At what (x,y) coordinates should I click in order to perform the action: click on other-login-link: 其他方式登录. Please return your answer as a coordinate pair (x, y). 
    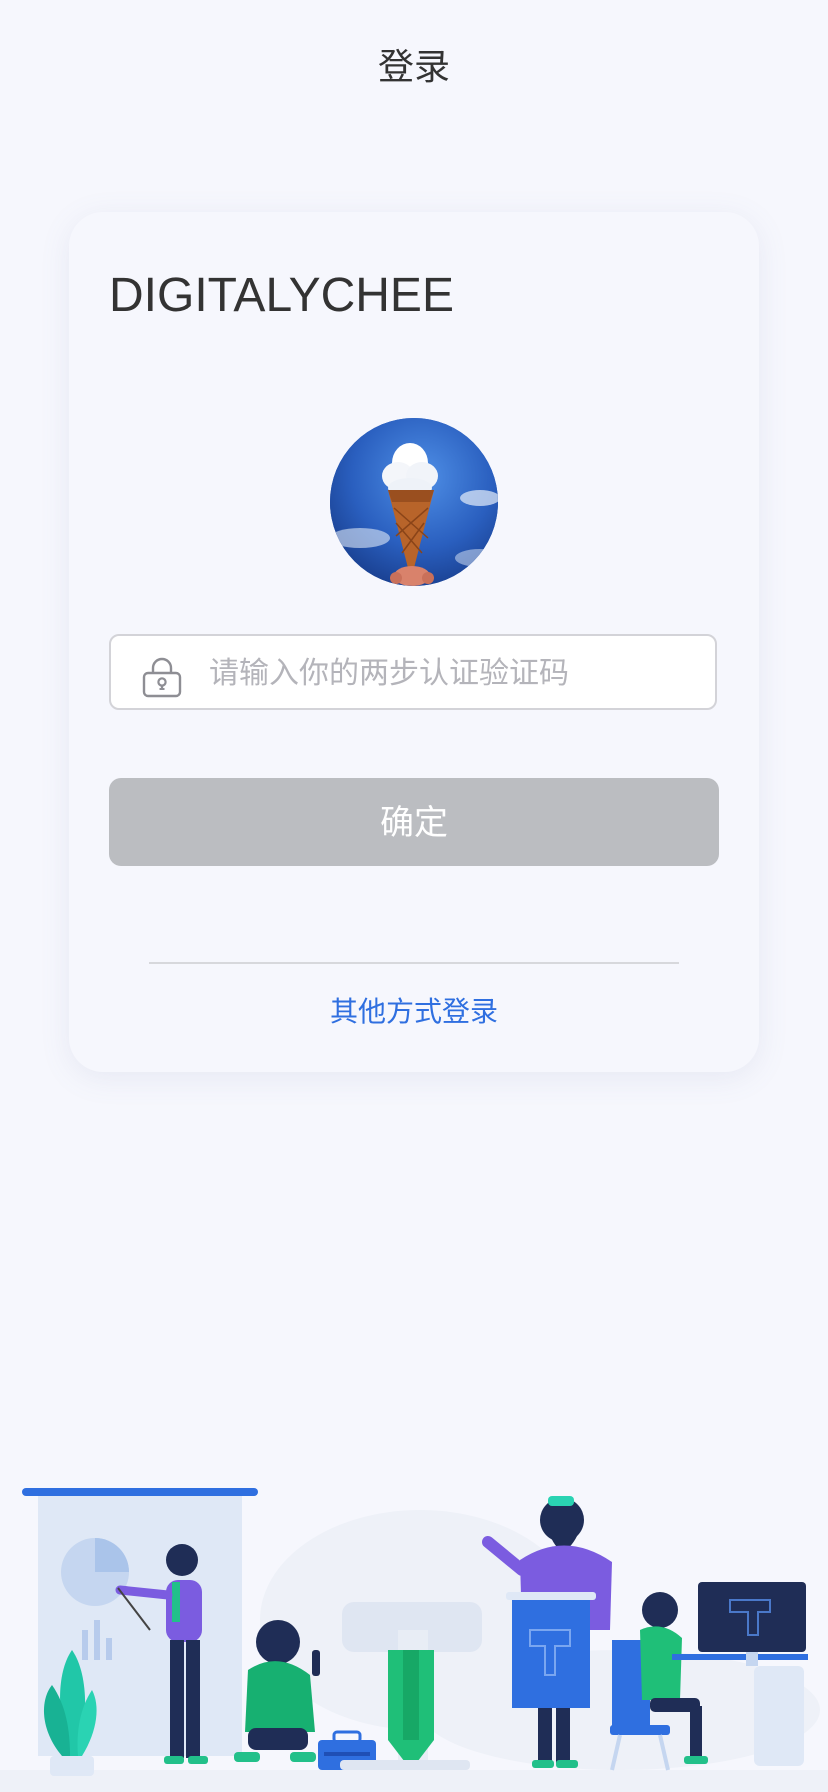
    Looking at the image, I should click on (414, 1010).